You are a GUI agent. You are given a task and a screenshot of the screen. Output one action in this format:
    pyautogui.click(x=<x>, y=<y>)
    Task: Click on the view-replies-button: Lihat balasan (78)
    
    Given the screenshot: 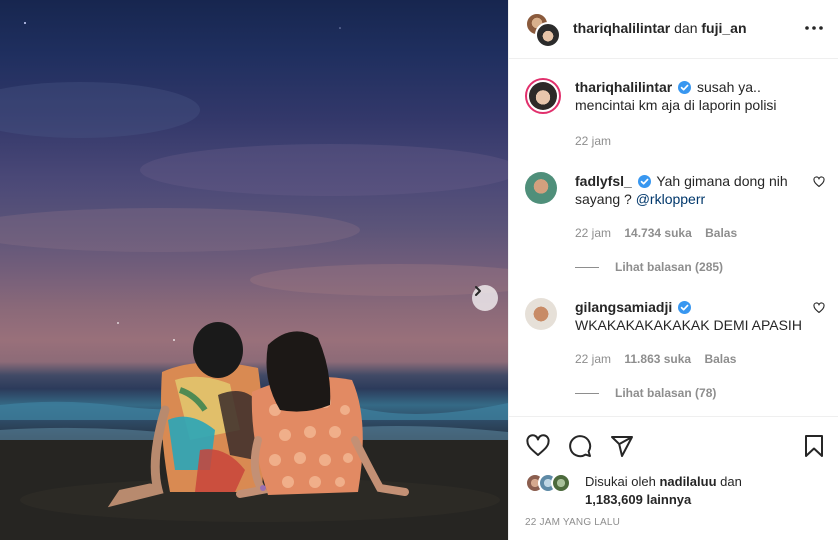 What is the action you would take?
    pyautogui.click(x=645, y=393)
    